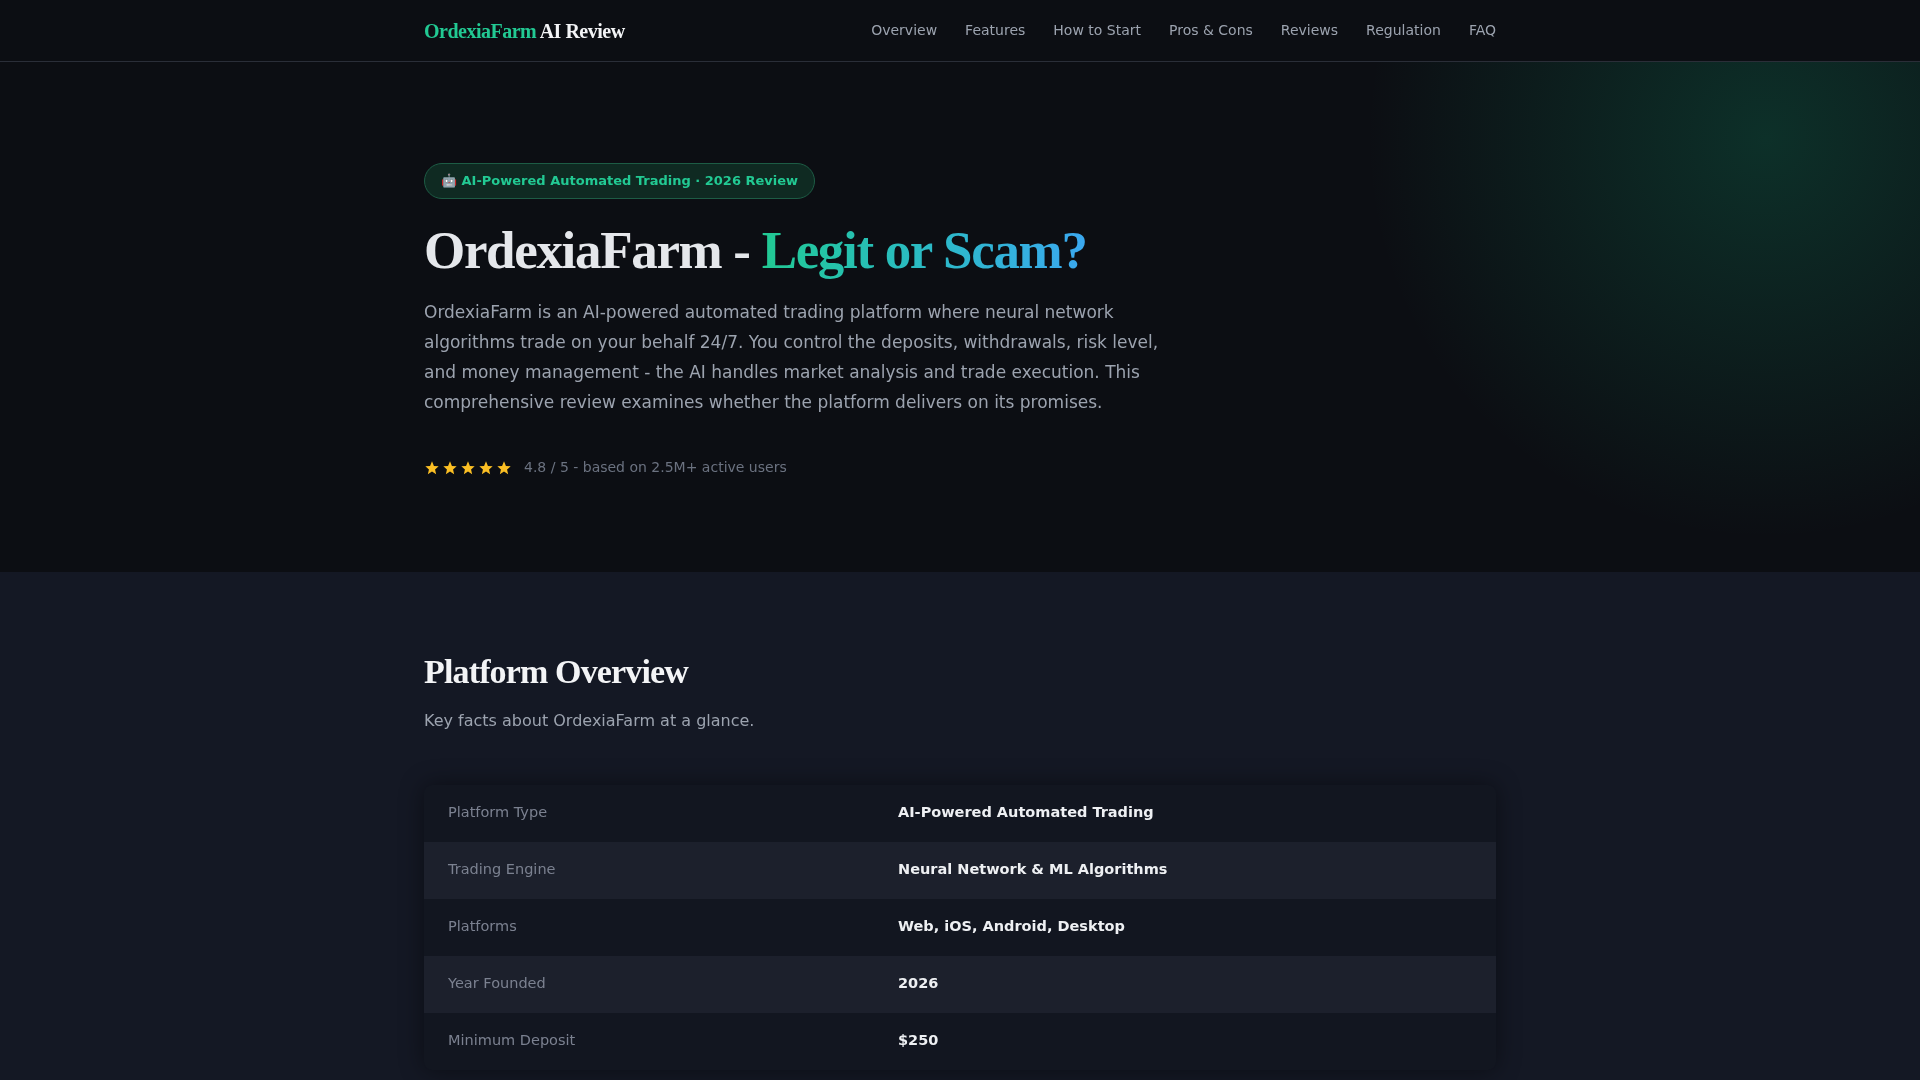 This screenshot has width=1920, height=1080. Describe the element at coordinates (512, 1041) in the screenshot. I see `fact-label: Minimum Deposit` at that location.